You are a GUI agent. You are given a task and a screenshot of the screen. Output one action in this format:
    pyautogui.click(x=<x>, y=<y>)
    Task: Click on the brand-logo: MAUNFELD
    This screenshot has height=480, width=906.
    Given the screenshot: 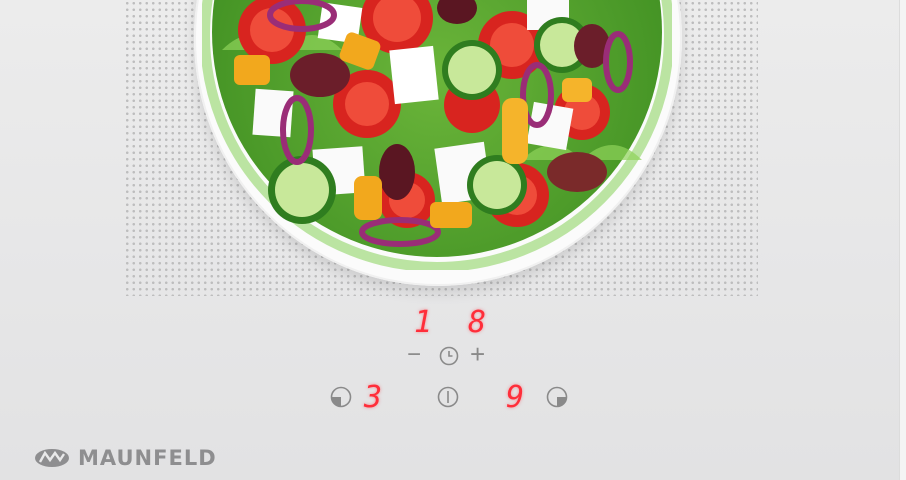 What is the action you would take?
    pyautogui.click(x=125, y=458)
    